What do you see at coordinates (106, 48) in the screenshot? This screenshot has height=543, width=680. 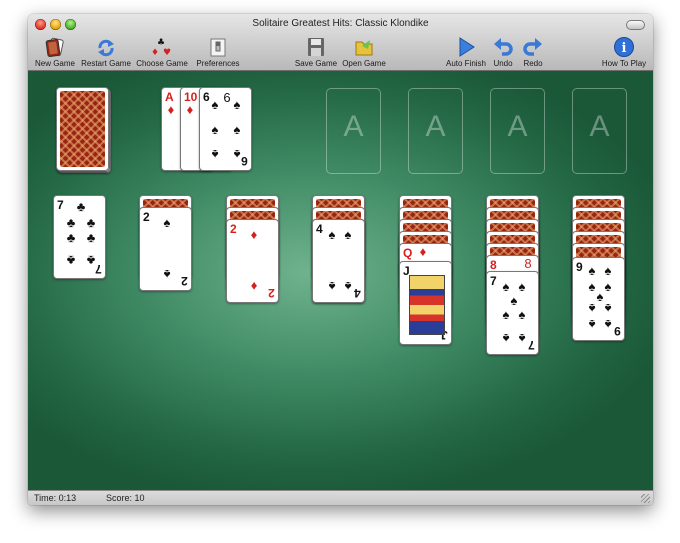 I see `restart-icon` at bounding box center [106, 48].